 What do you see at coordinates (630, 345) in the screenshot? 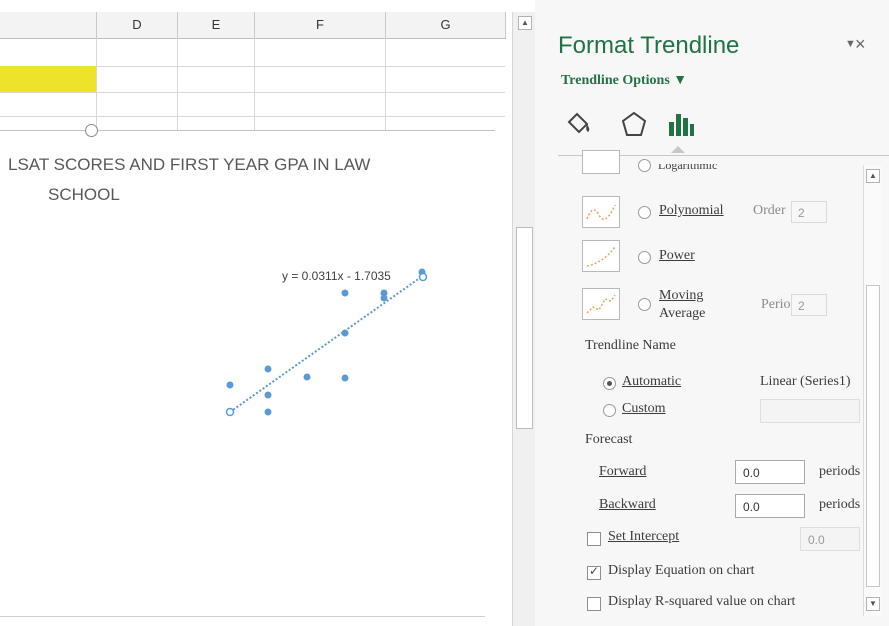
I see `trendline-name-heading: Trendline Name` at bounding box center [630, 345].